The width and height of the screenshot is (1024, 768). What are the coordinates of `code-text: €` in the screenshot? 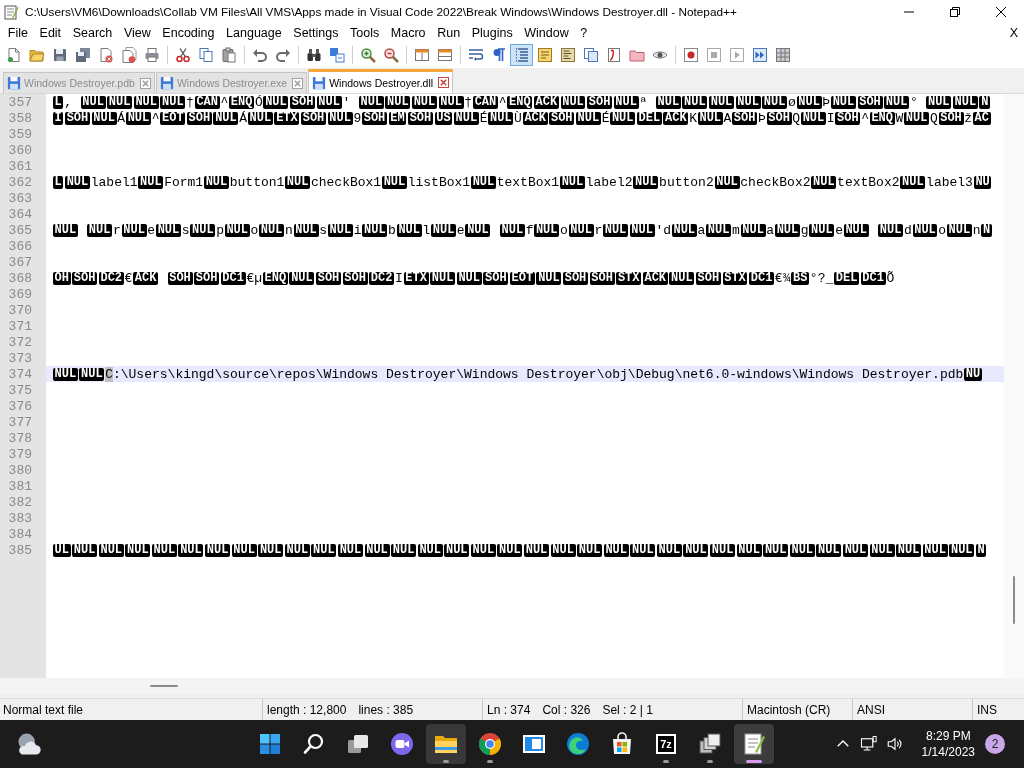 It's located at (128, 278).